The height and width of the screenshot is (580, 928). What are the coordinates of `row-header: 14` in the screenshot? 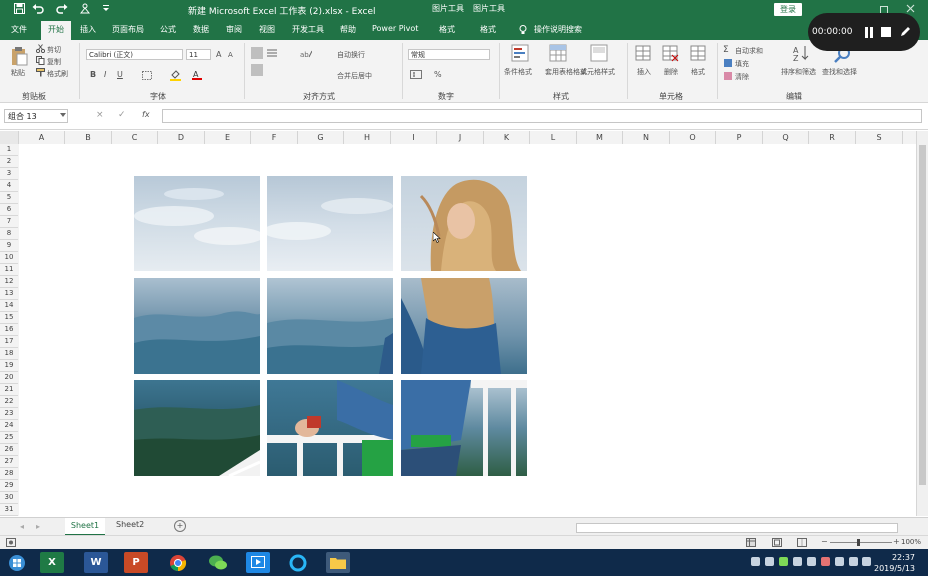 It's located at (9, 306).